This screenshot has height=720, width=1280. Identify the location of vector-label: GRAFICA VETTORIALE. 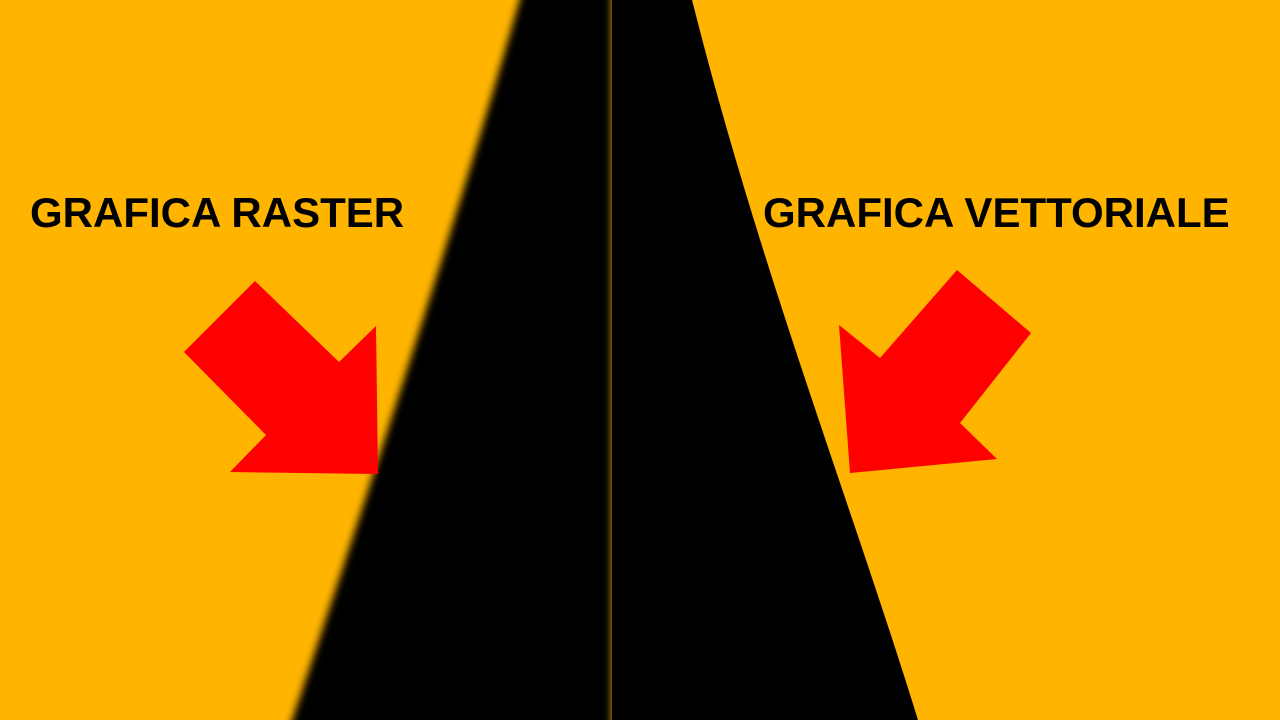
(996, 212).